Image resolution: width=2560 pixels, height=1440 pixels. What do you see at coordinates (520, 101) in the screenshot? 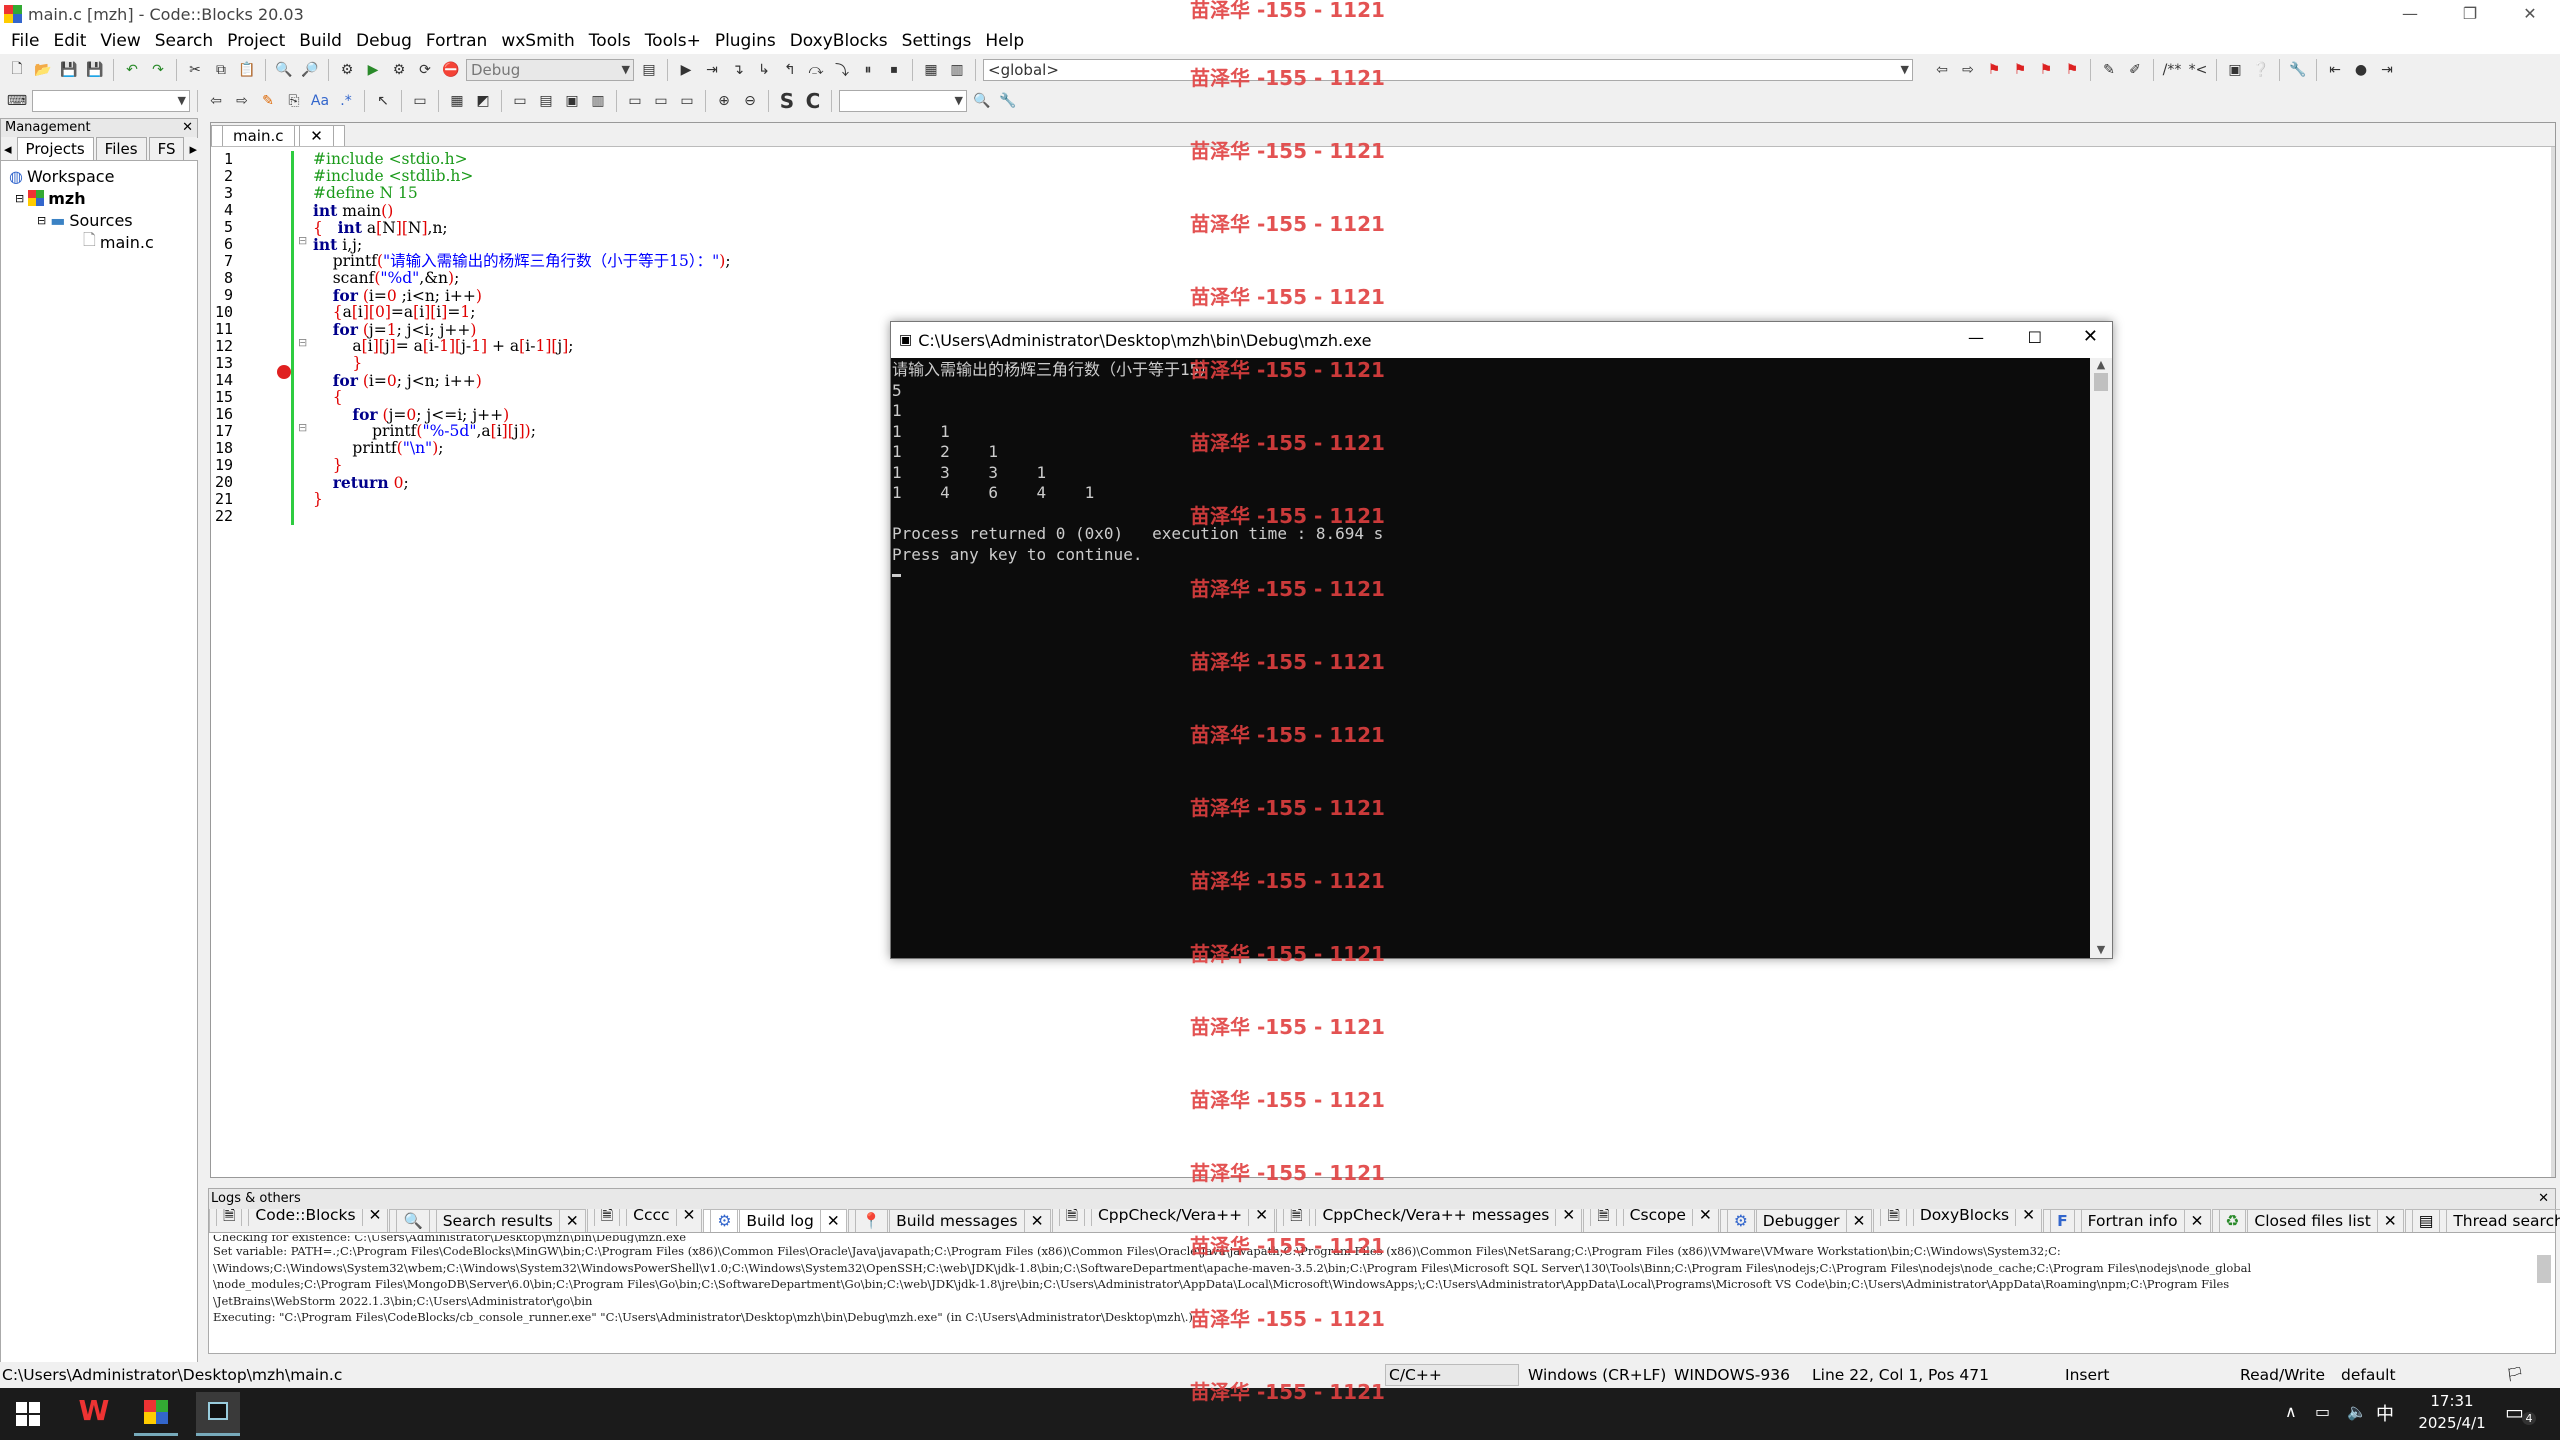
I see `widget1-icon: ▭` at bounding box center [520, 101].